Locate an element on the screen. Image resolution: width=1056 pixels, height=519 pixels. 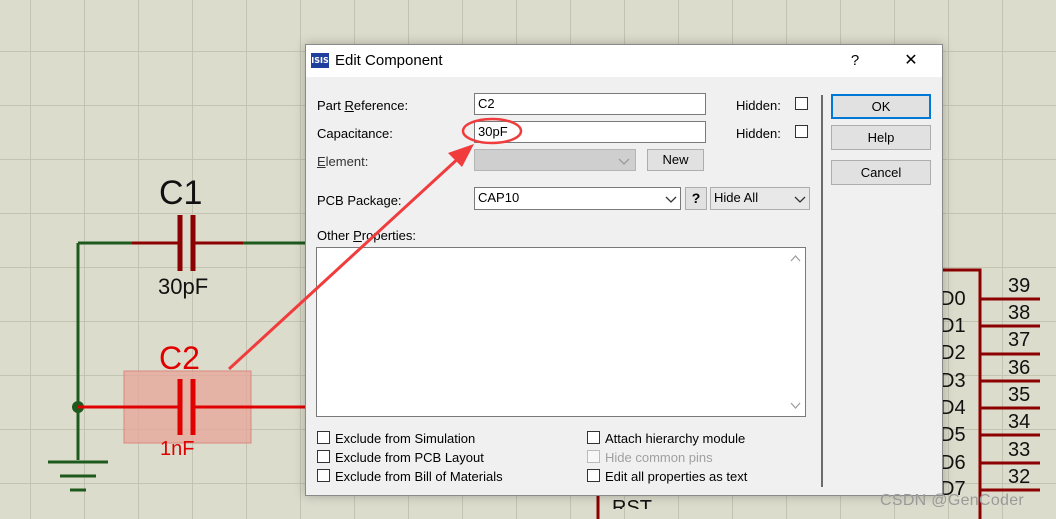
annotation-circle is located at coordinates (492, 131).